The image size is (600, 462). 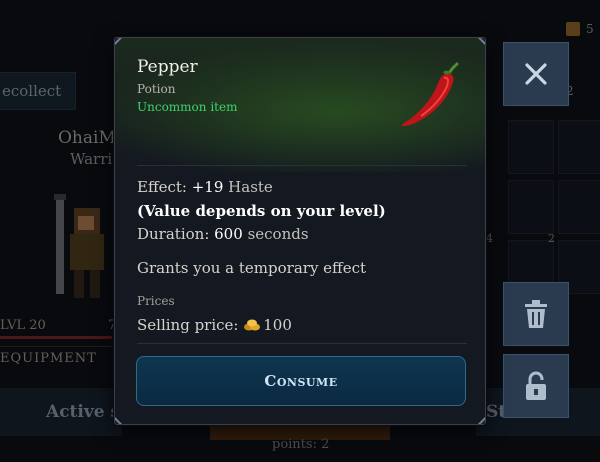 I want to click on item-name: Pepper, so click(x=167, y=67).